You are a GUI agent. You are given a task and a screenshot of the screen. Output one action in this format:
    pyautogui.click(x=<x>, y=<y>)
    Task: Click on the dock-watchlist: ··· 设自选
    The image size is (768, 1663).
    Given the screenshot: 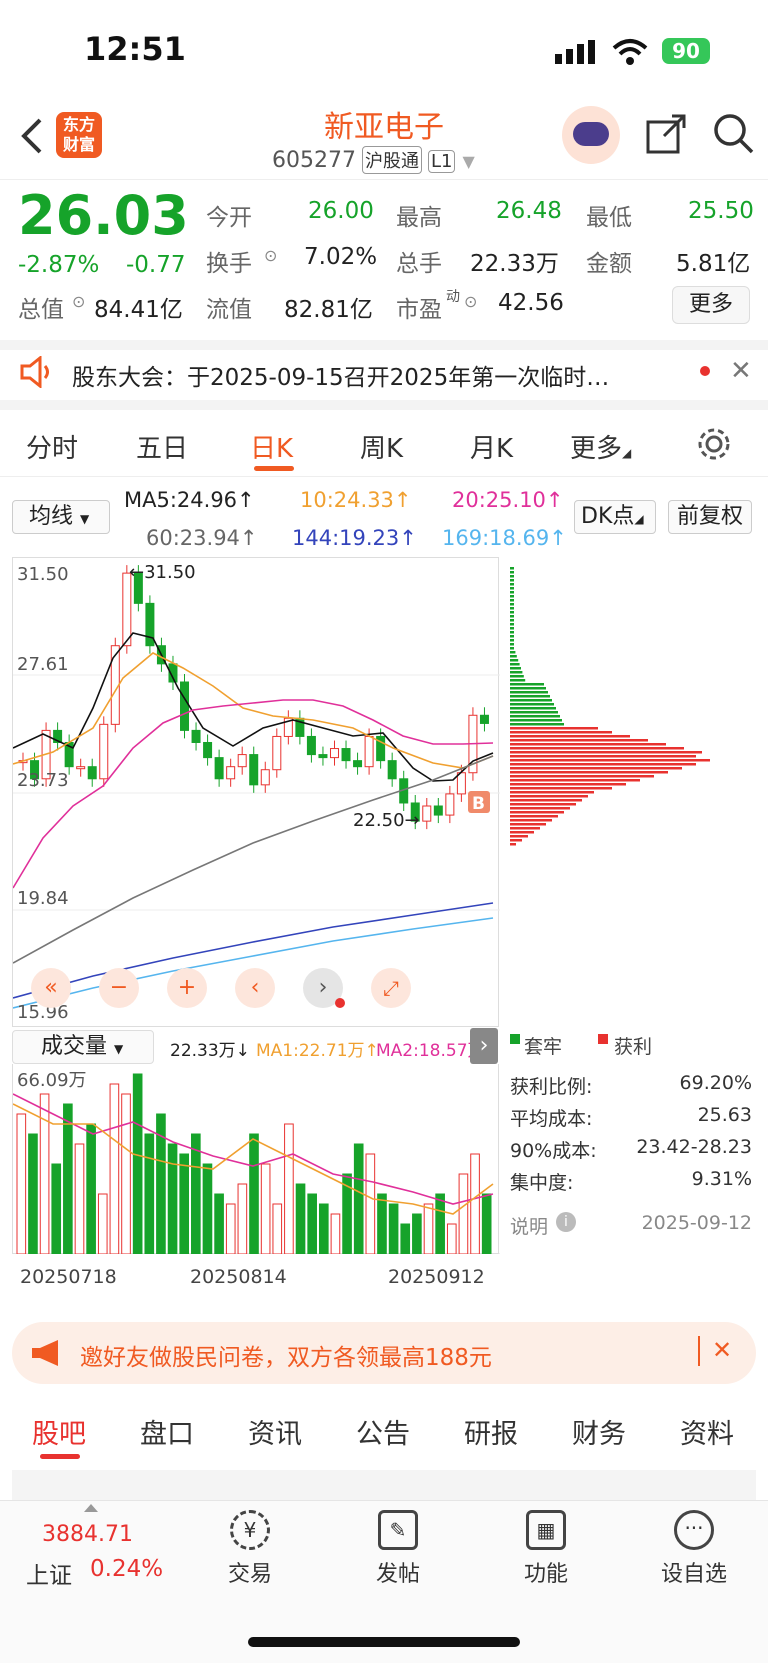 What is the action you would take?
    pyautogui.click(x=694, y=1549)
    